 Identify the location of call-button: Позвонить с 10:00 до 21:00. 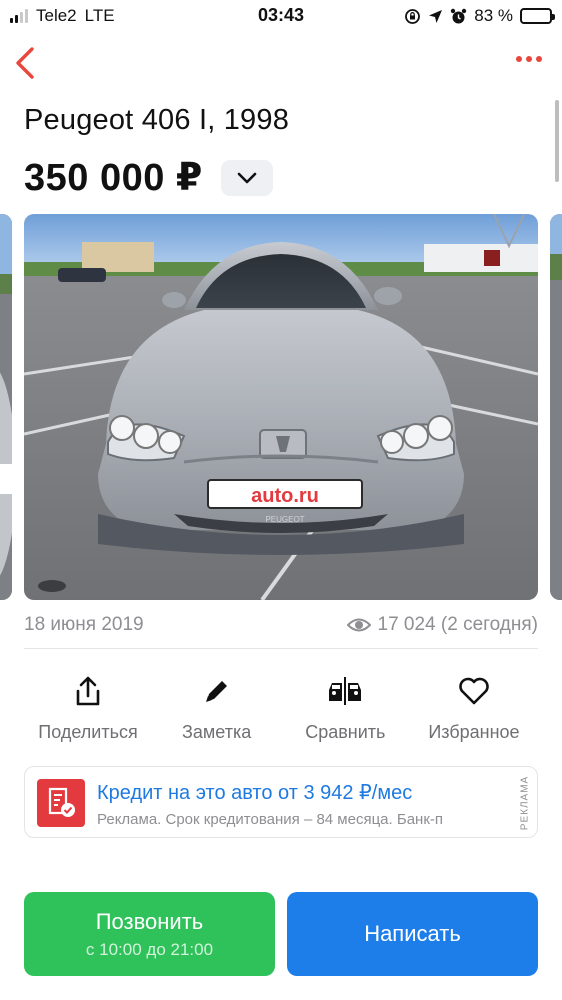
(149, 934).